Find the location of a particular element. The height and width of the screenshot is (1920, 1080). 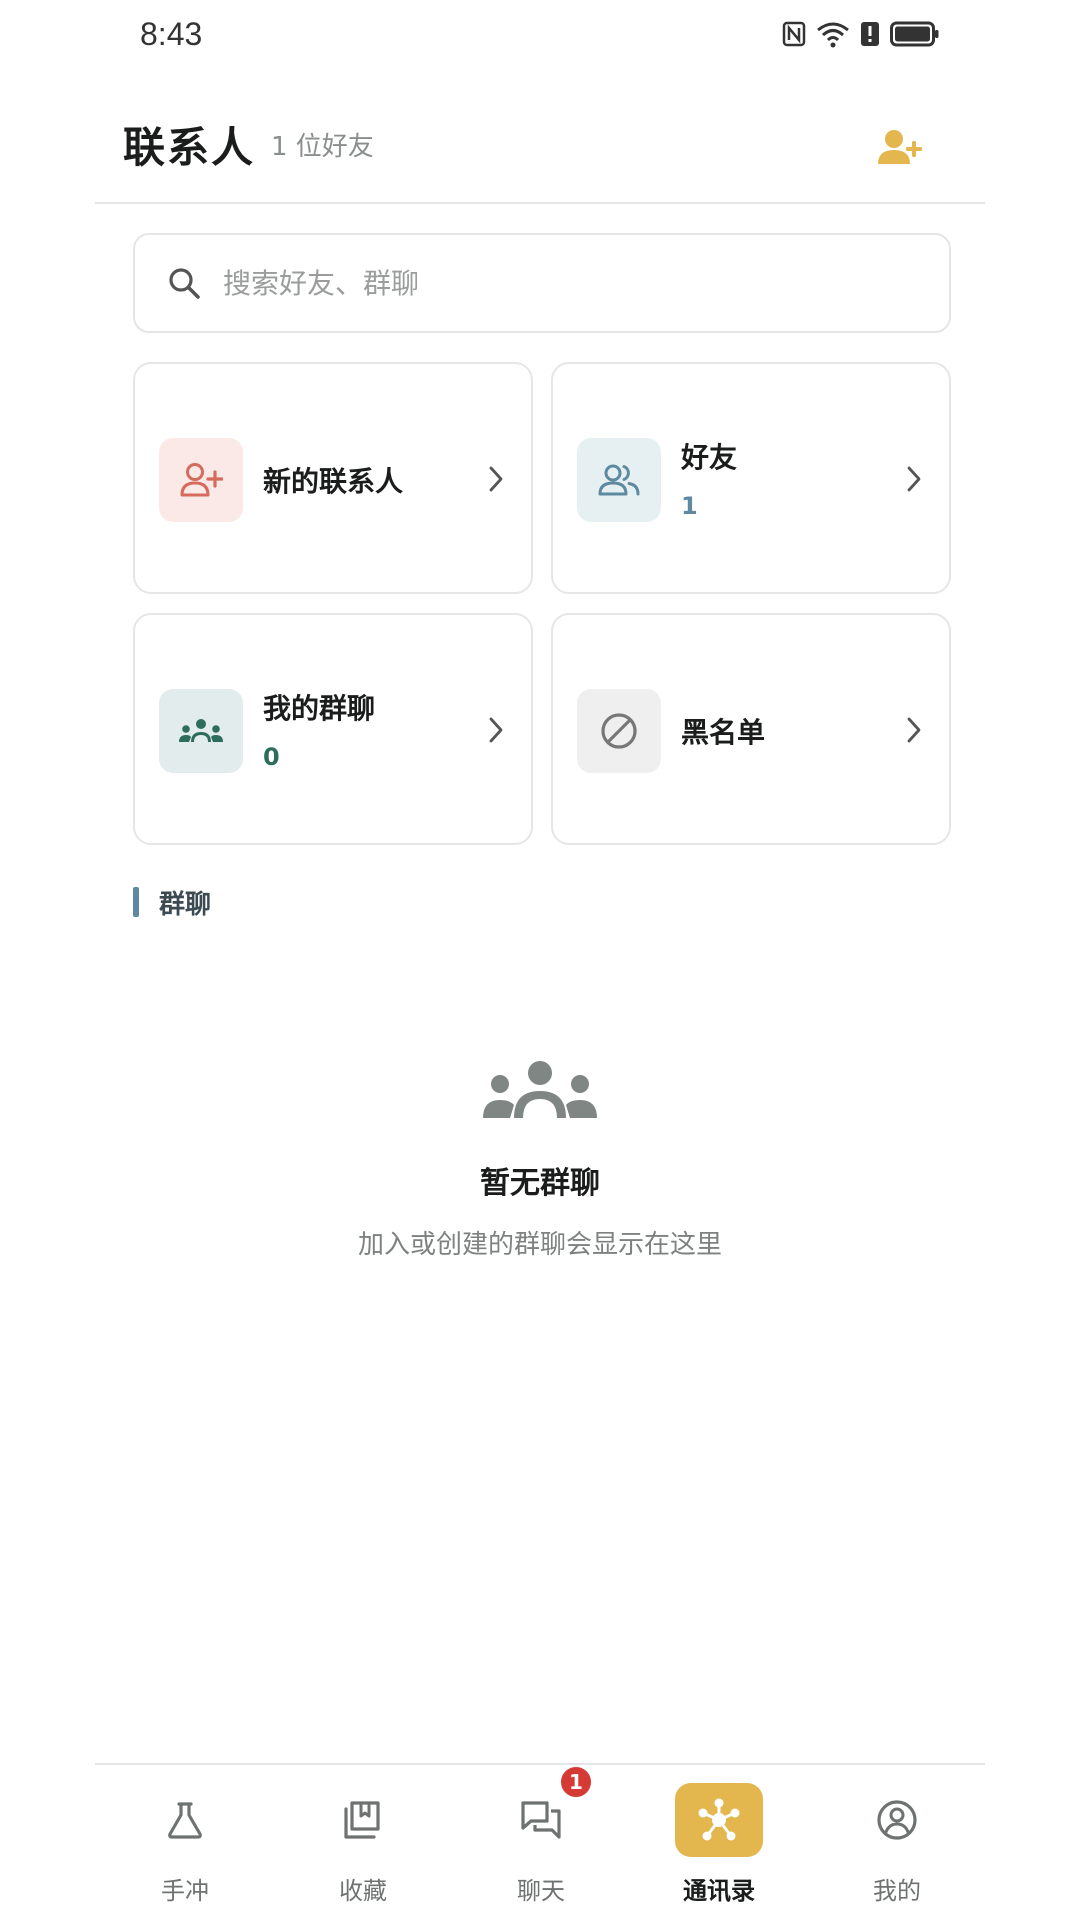

friends-card: 好友 1 is located at coordinates (751, 478).